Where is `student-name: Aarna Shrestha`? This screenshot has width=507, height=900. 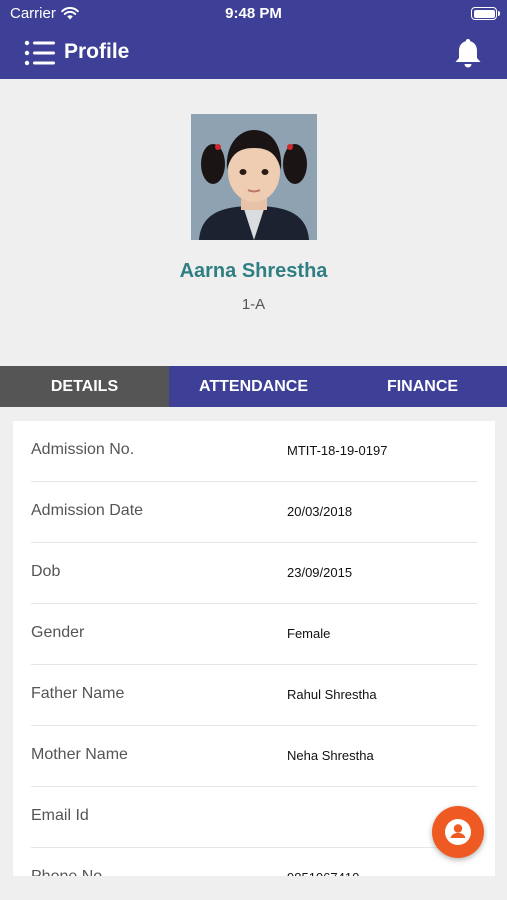
student-name: Aarna Shrestha is located at coordinates (253, 271).